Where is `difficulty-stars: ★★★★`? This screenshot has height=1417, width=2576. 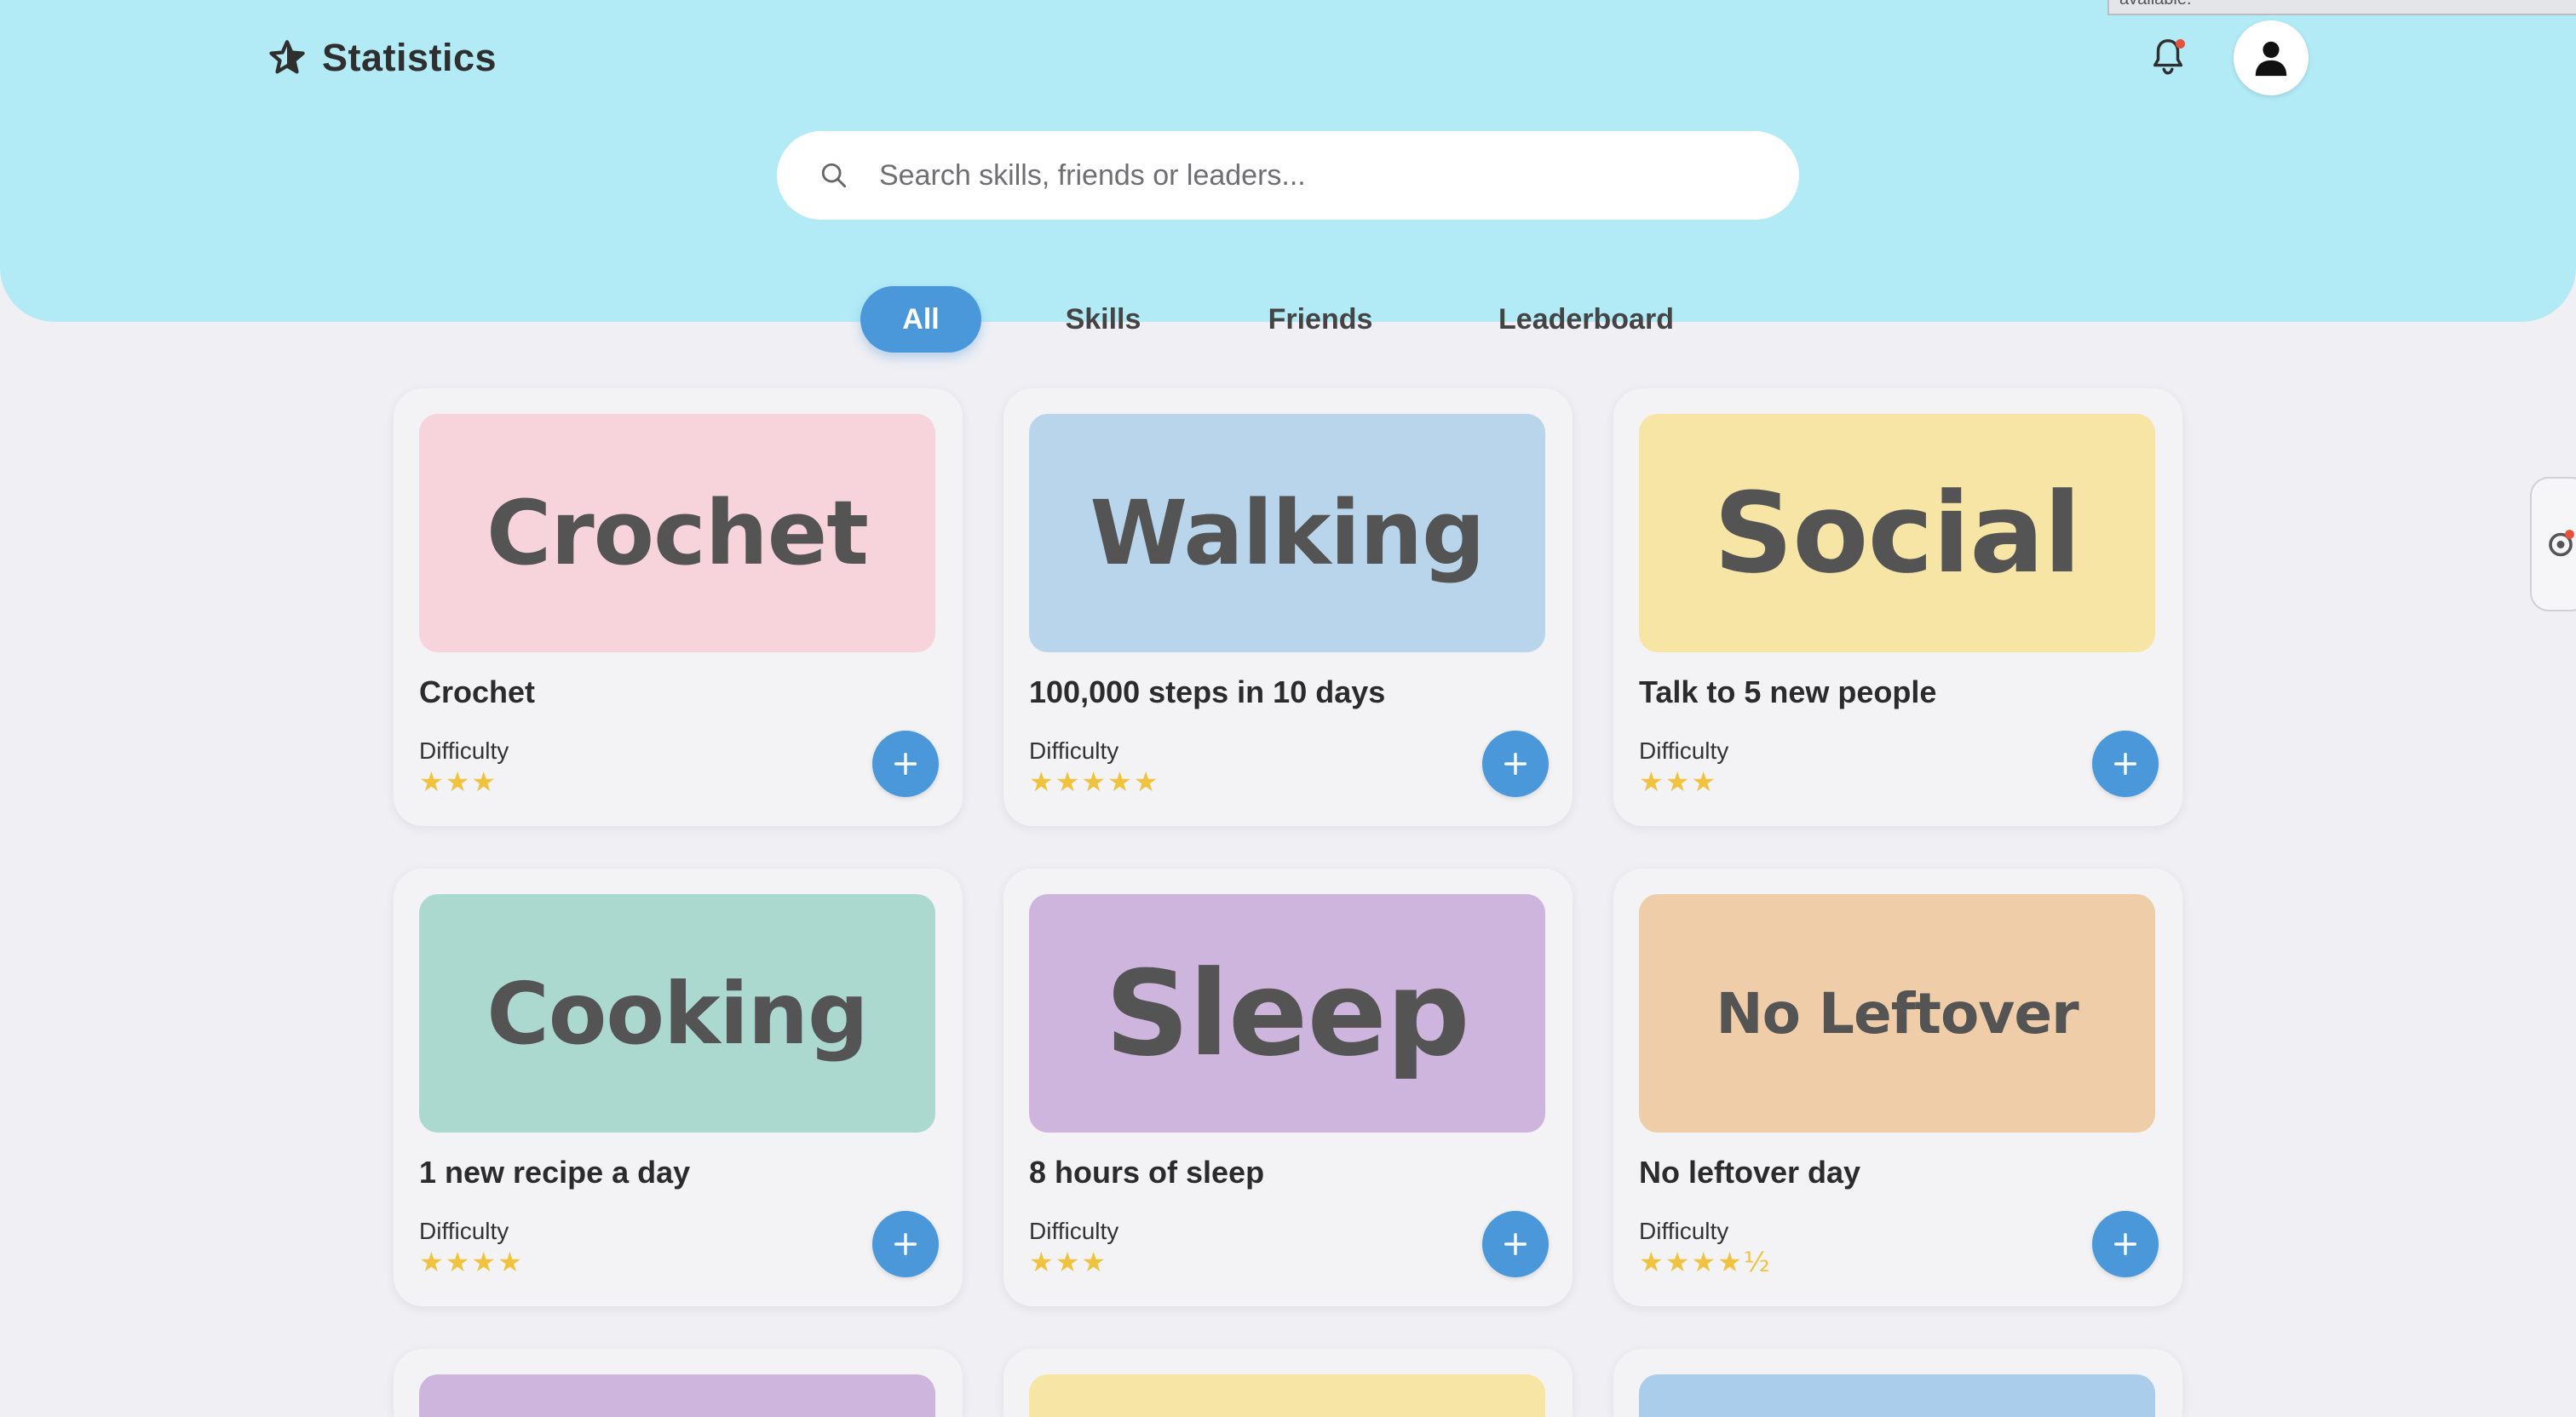
difficulty-stars: ★★★★ is located at coordinates (471, 1262).